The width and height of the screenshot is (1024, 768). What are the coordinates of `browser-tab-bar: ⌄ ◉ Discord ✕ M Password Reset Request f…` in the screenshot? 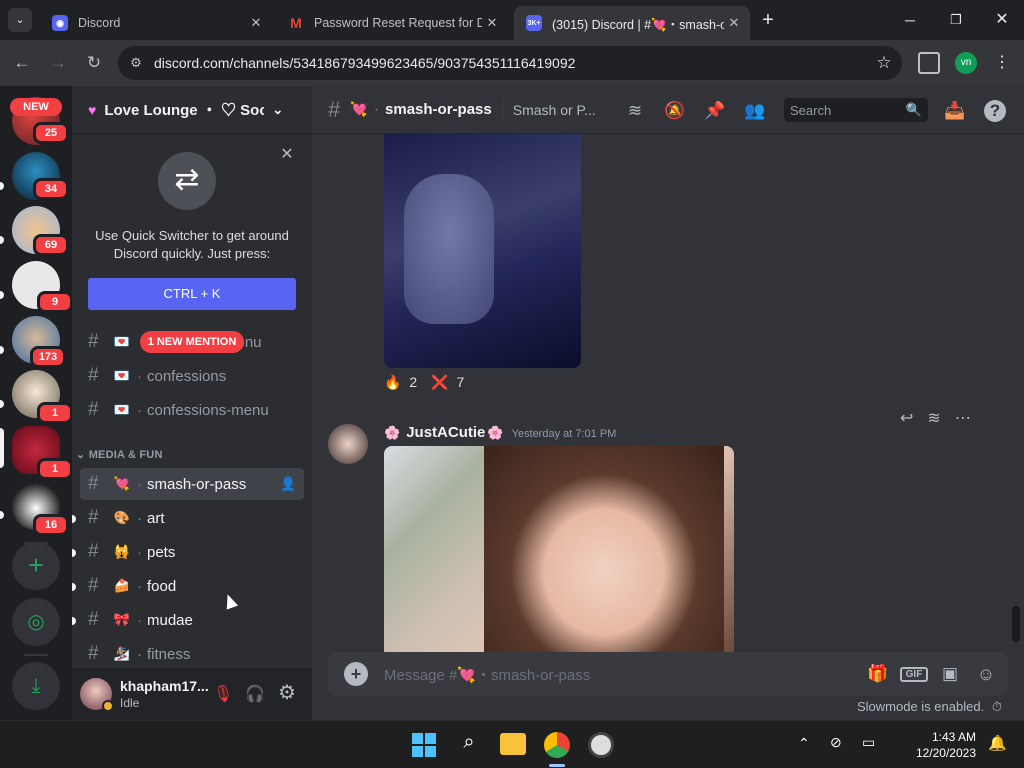 It's located at (512, 20).